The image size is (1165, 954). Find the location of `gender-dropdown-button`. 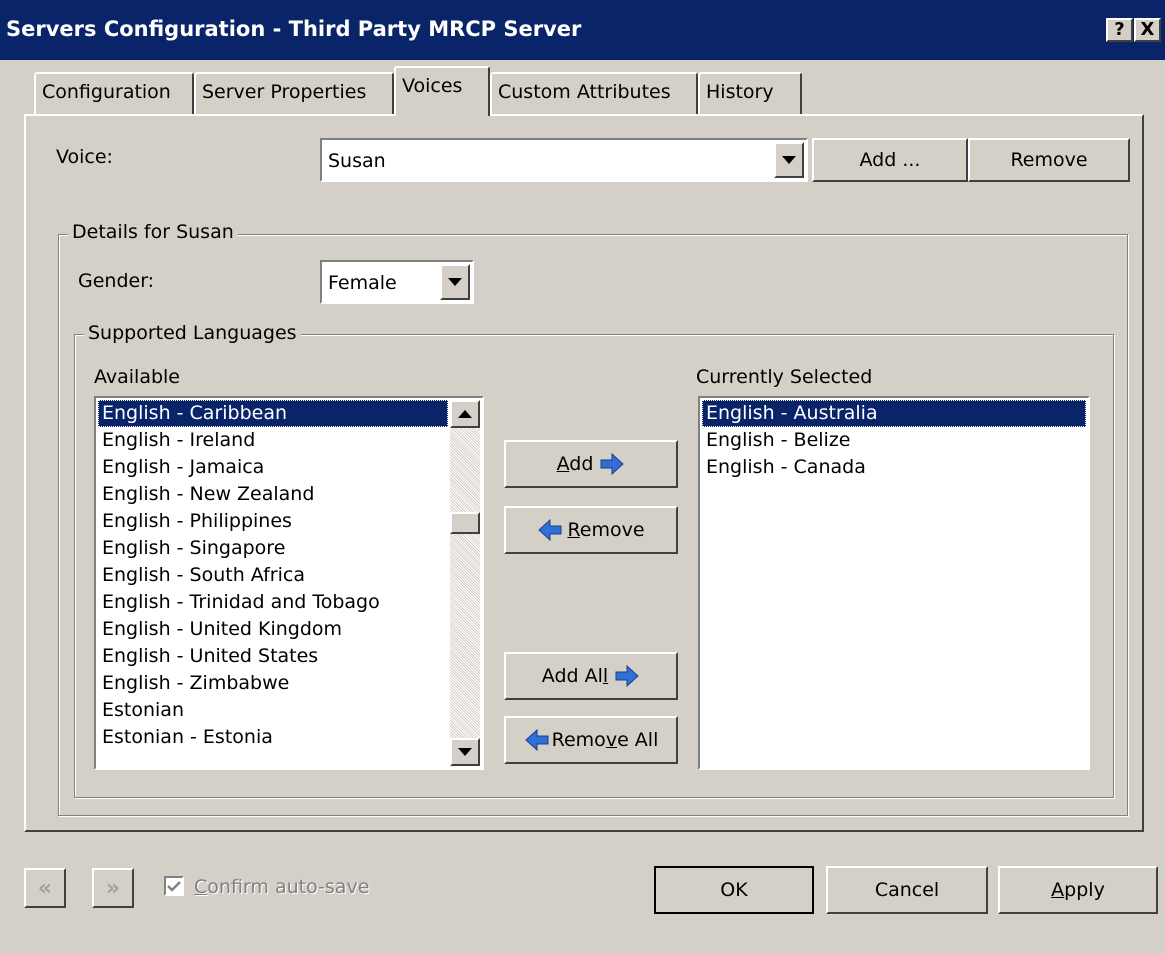

gender-dropdown-button is located at coordinates (455, 282).